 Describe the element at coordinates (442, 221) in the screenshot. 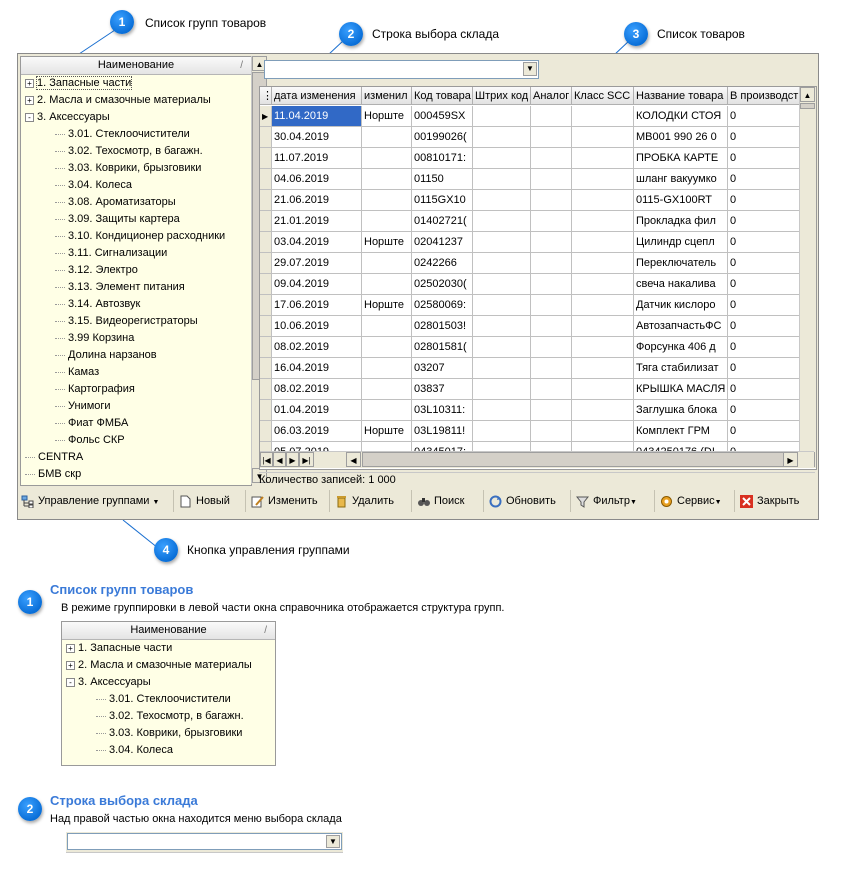

I see `grid-cell: 01402721(` at that location.